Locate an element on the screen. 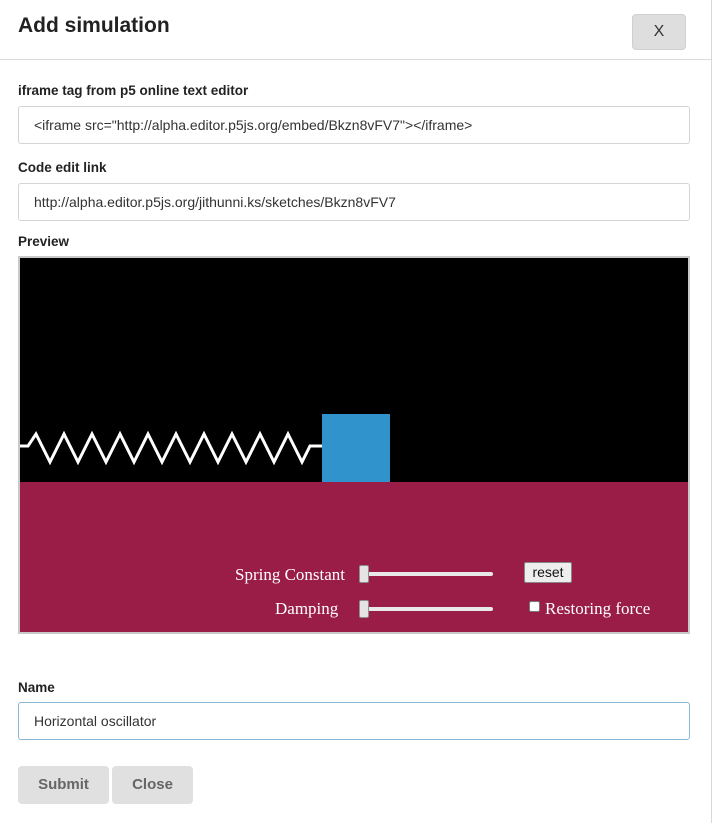 The width and height of the screenshot is (713, 823). oscillator-block is located at coordinates (356, 448).